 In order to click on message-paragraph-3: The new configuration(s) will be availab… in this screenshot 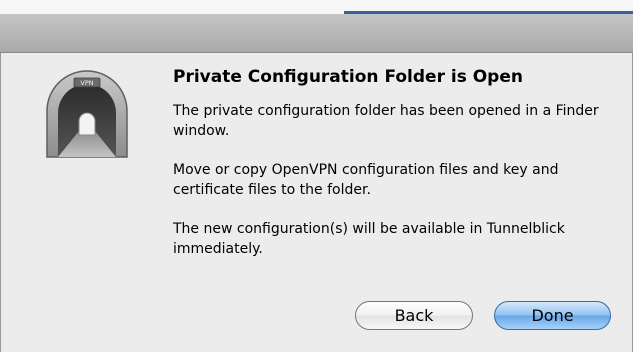, I will do `click(369, 239)`.